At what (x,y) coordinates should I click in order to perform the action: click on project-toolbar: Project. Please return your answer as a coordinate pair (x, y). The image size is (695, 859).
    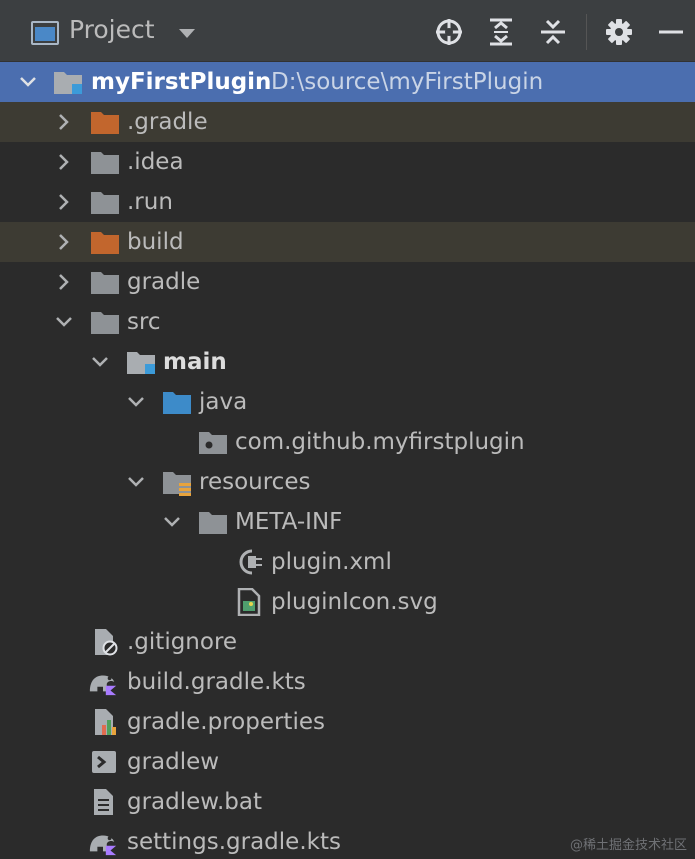
    Looking at the image, I should click on (347, 31).